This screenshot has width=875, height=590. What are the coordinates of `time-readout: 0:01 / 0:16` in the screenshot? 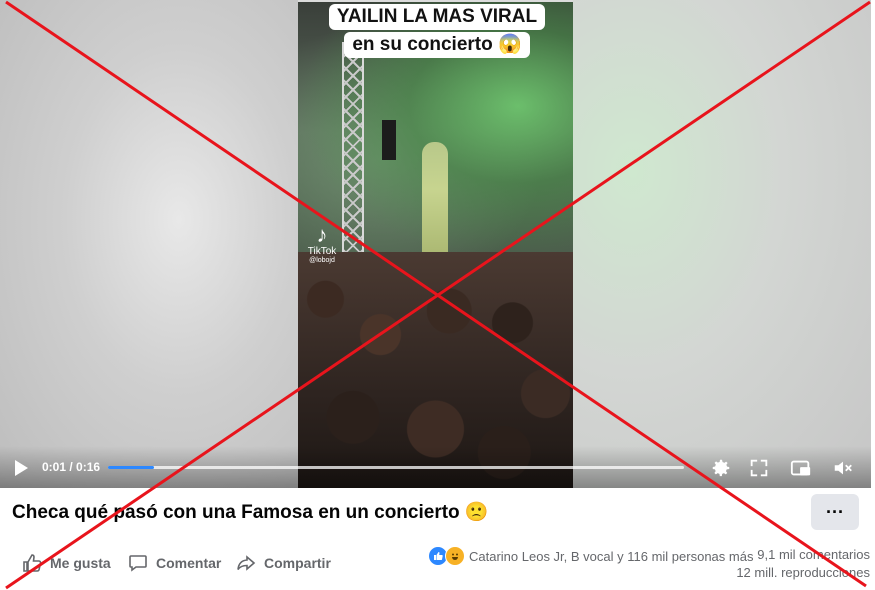 It's located at (71, 467).